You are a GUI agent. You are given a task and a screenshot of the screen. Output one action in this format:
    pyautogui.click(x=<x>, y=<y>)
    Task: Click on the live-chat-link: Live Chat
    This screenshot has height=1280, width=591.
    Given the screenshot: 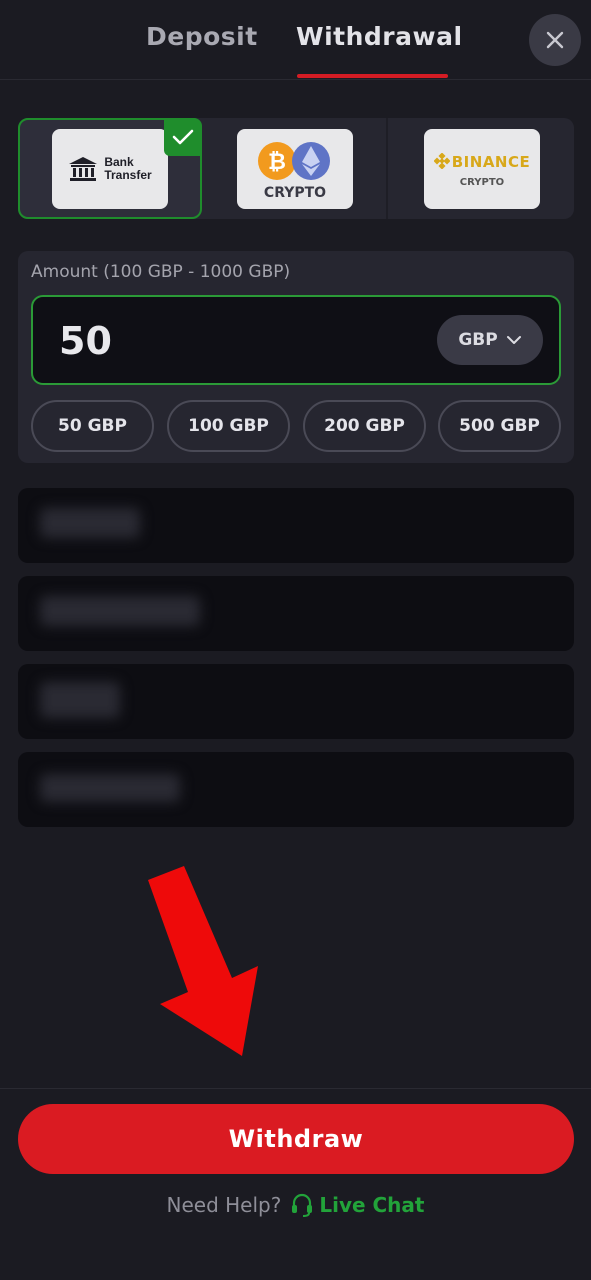 What is the action you would take?
    pyautogui.click(x=357, y=1205)
    